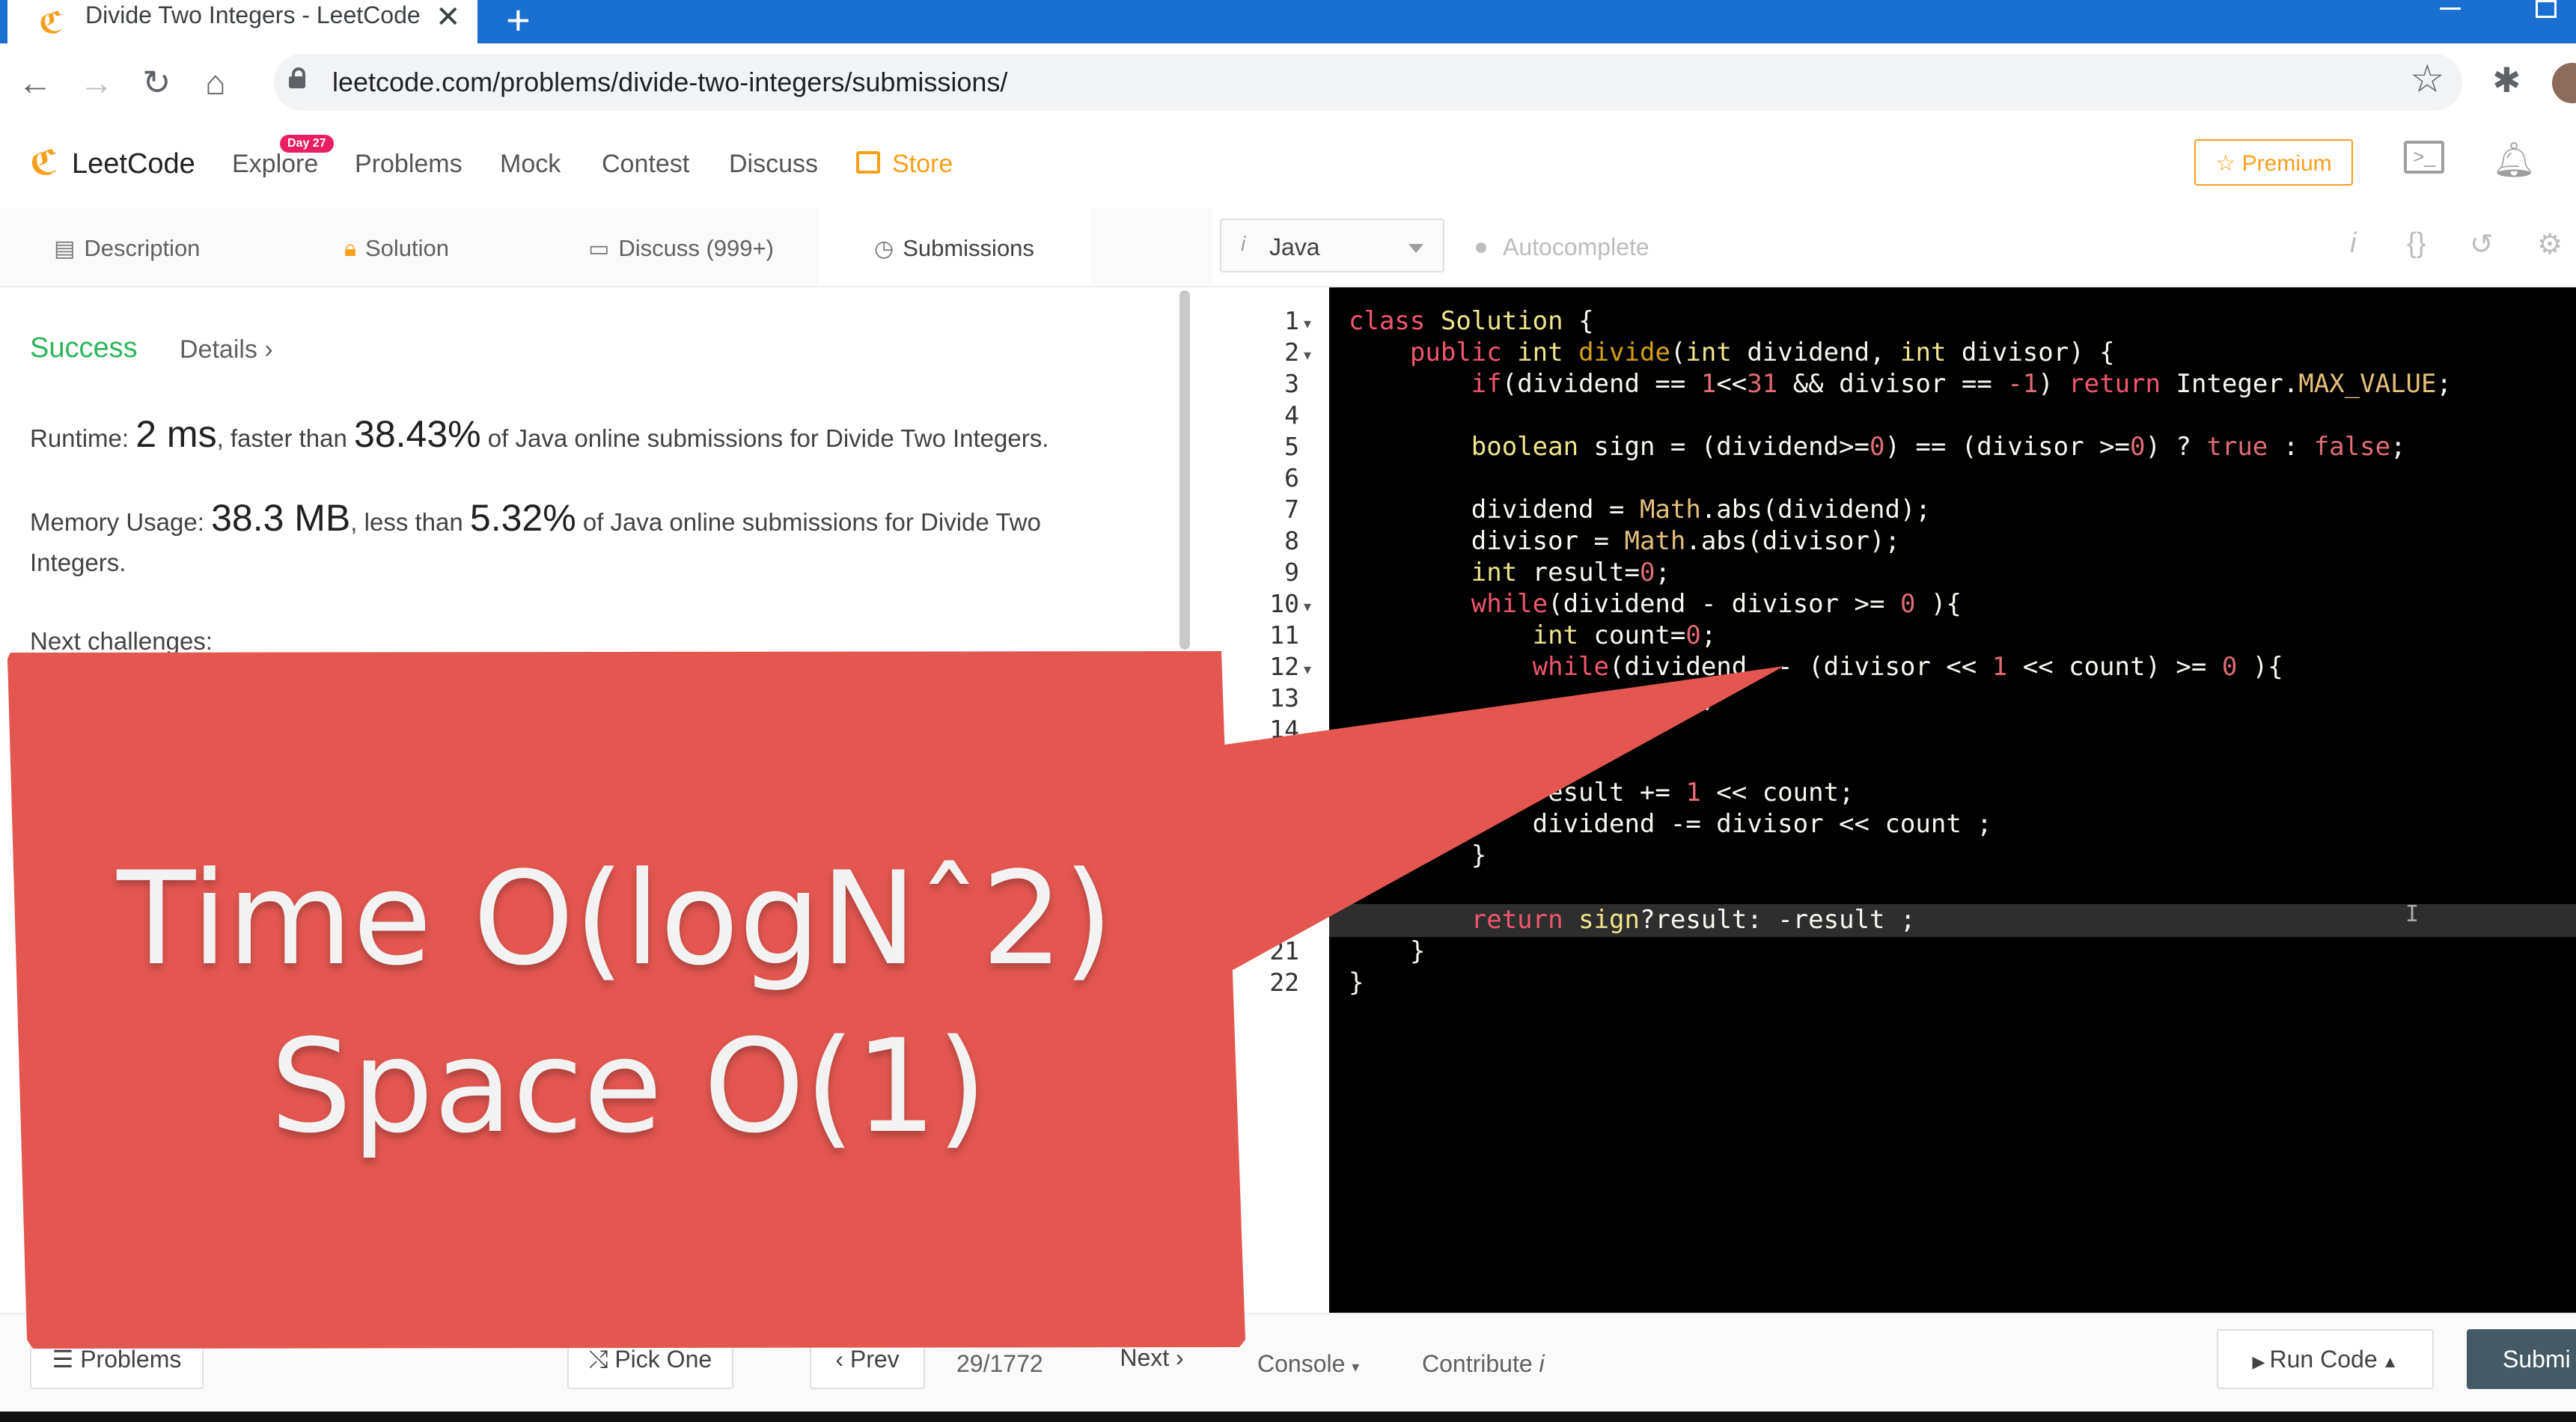  I want to click on memory-line-2: Integers., so click(78, 563).